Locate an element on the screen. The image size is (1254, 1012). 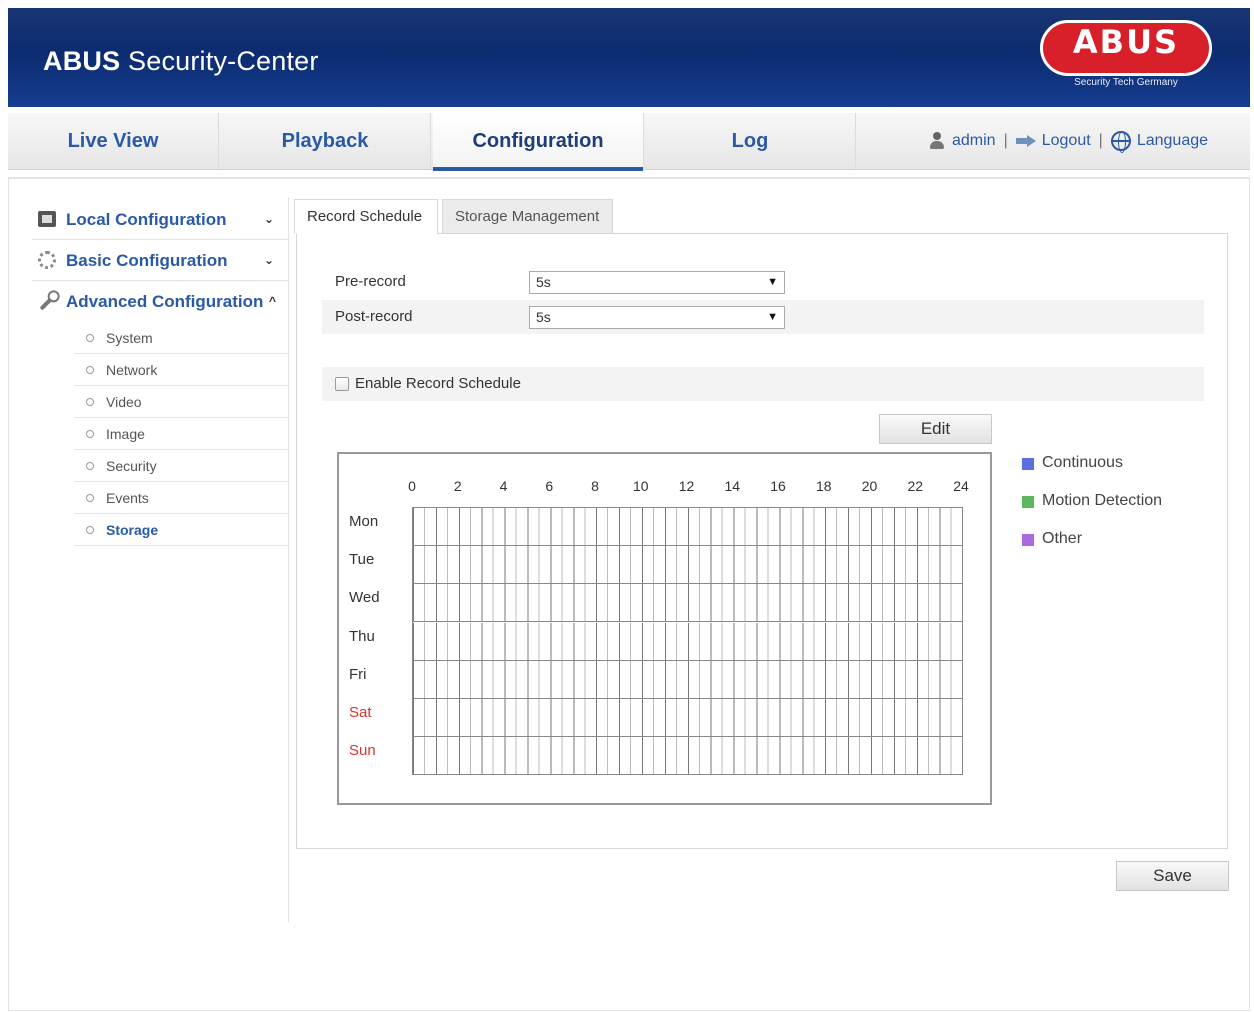
pre-record-label: Pre-record is located at coordinates (370, 281).